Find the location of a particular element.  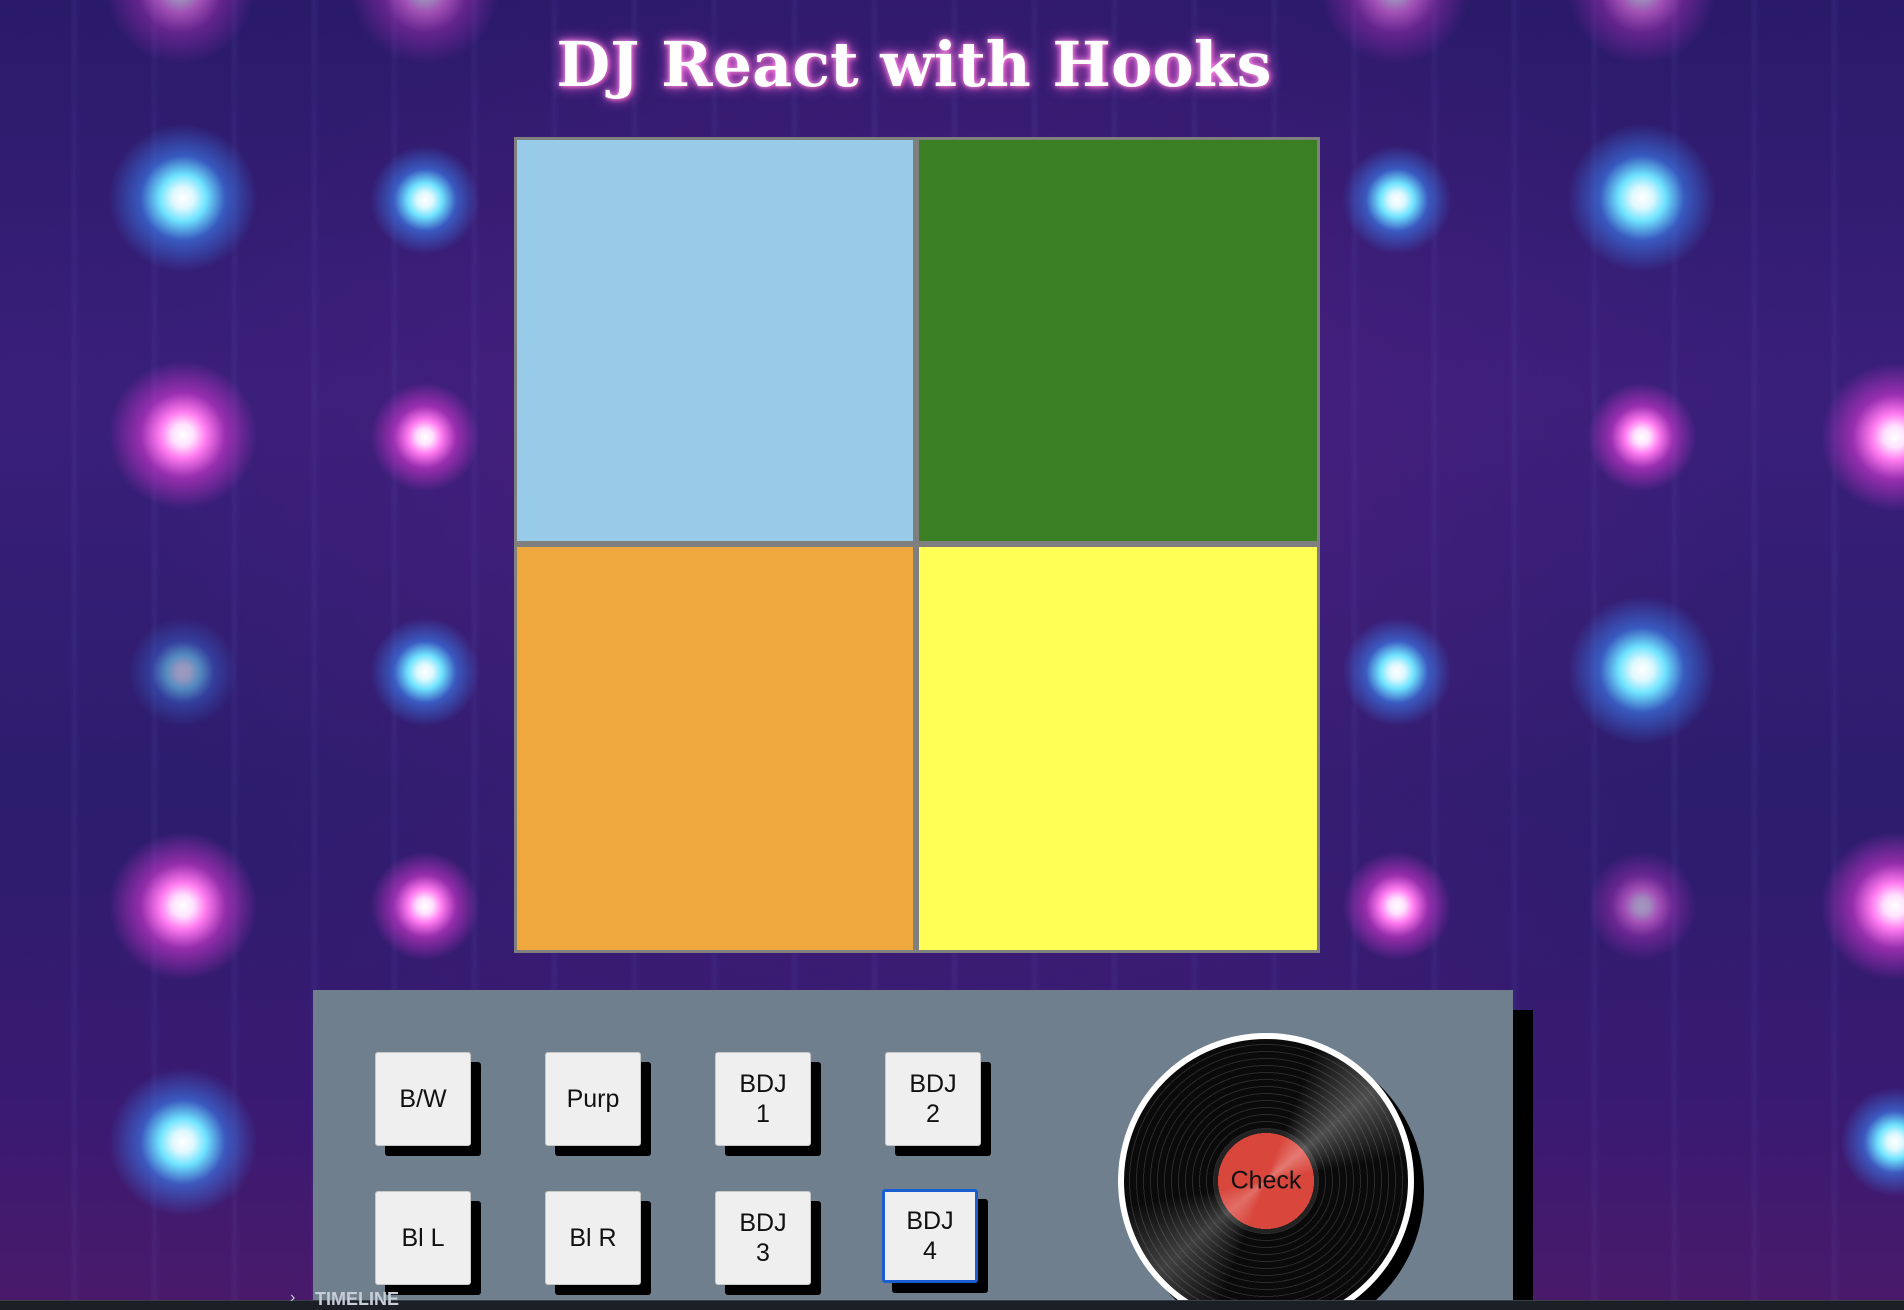

purp-button: Purp is located at coordinates (593, 1099).